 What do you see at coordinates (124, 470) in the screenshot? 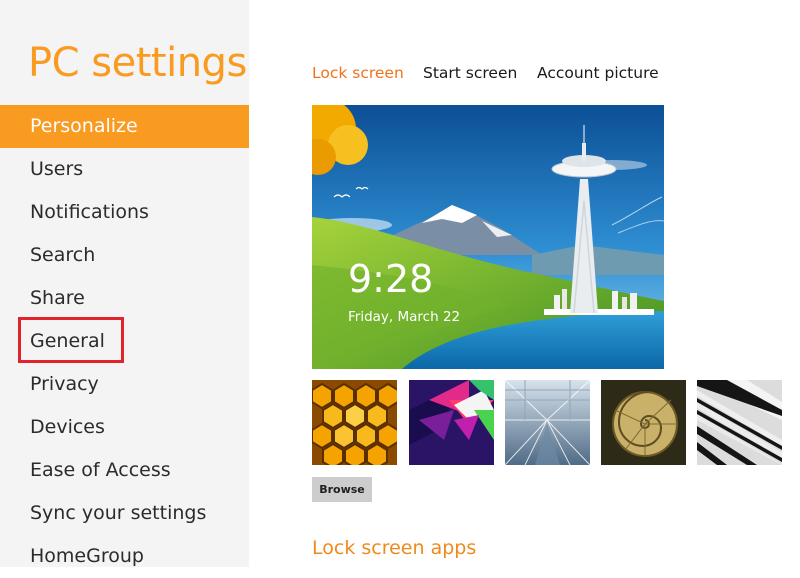
I see `sidebar-item-ease-of-access: Ease of Access` at bounding box center [124, 470].